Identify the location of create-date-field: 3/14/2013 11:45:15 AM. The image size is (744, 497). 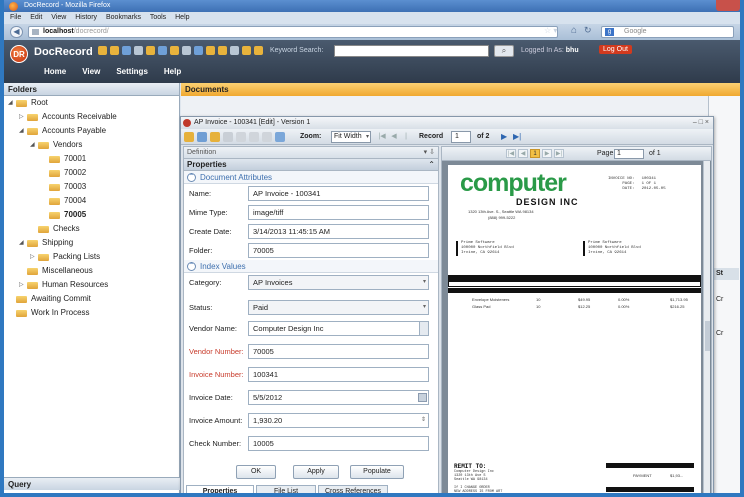
(338, 231).